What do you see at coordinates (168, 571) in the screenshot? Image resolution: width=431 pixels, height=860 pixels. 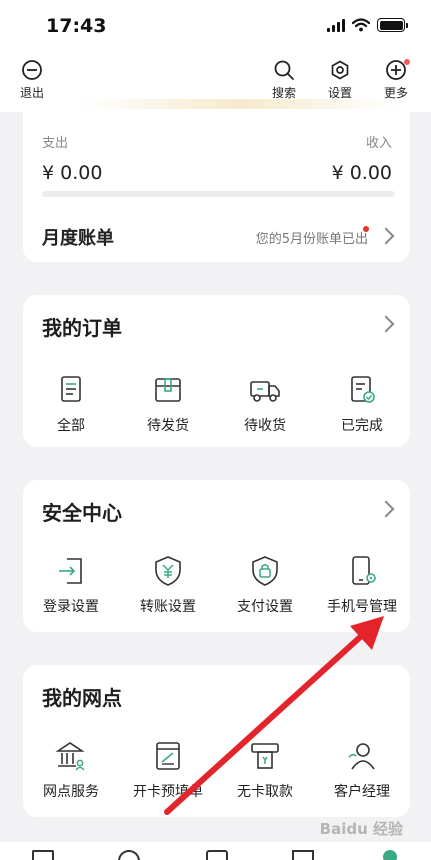 I see `yuan-shield-icon` at bounding box center [168, 571].